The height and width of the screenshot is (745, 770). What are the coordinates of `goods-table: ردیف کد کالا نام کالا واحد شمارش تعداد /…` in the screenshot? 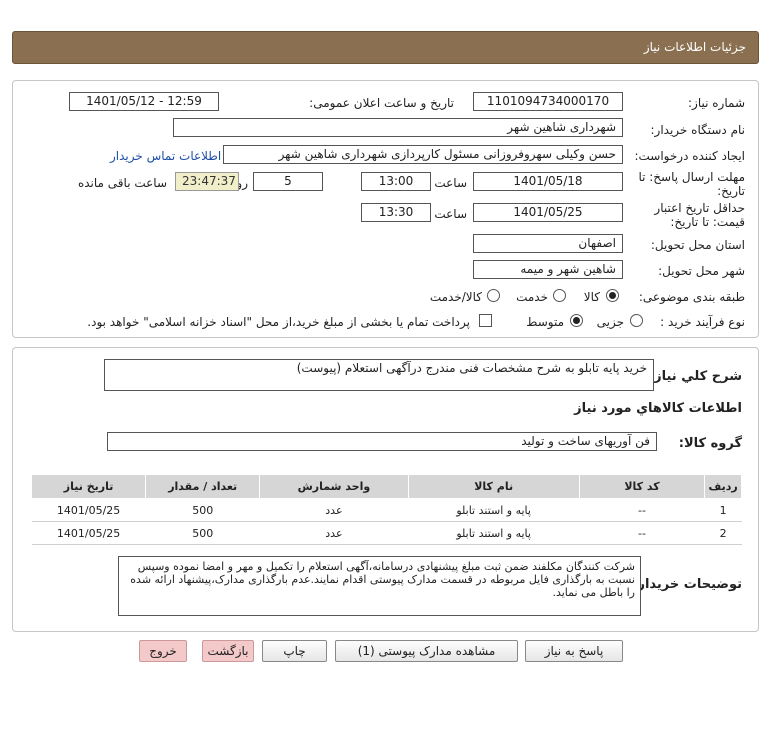 It's located at (386, 509).